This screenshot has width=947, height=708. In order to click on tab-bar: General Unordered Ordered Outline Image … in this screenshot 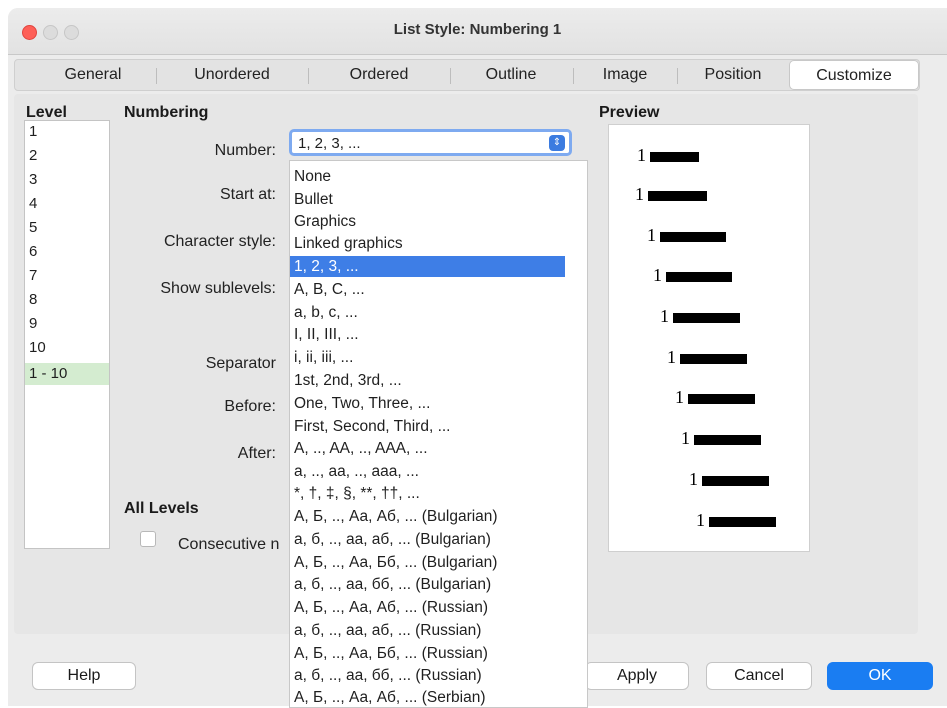, I will do `click(467, 75)`.